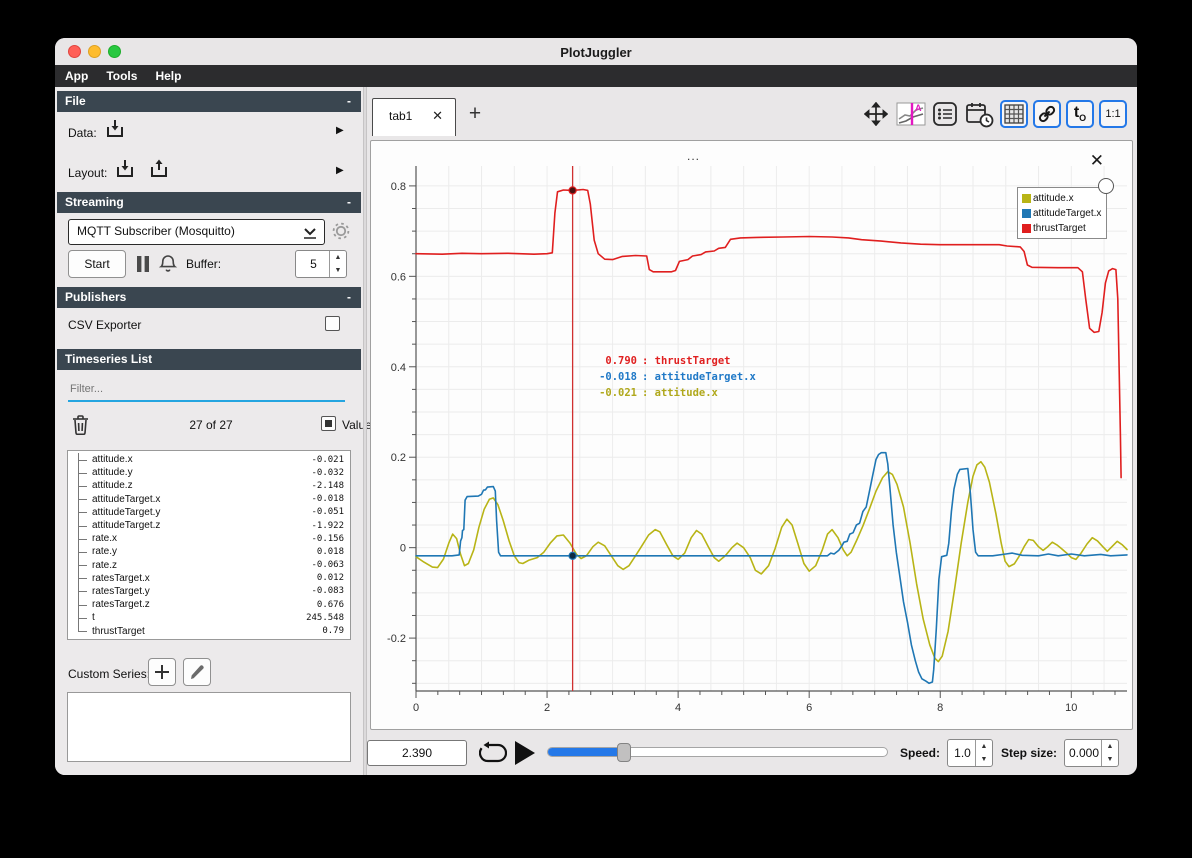  I want to click on timeseries-row-rate.z: rate.z -0.063, so click(209, 565).